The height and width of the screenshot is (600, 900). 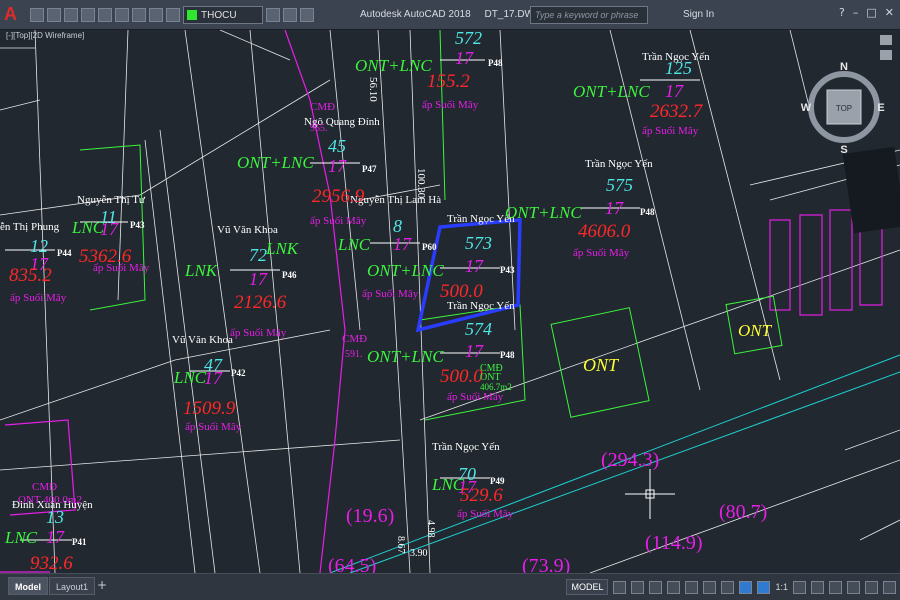 I want to click on layer-state-icon, so click(x=273, y=15).